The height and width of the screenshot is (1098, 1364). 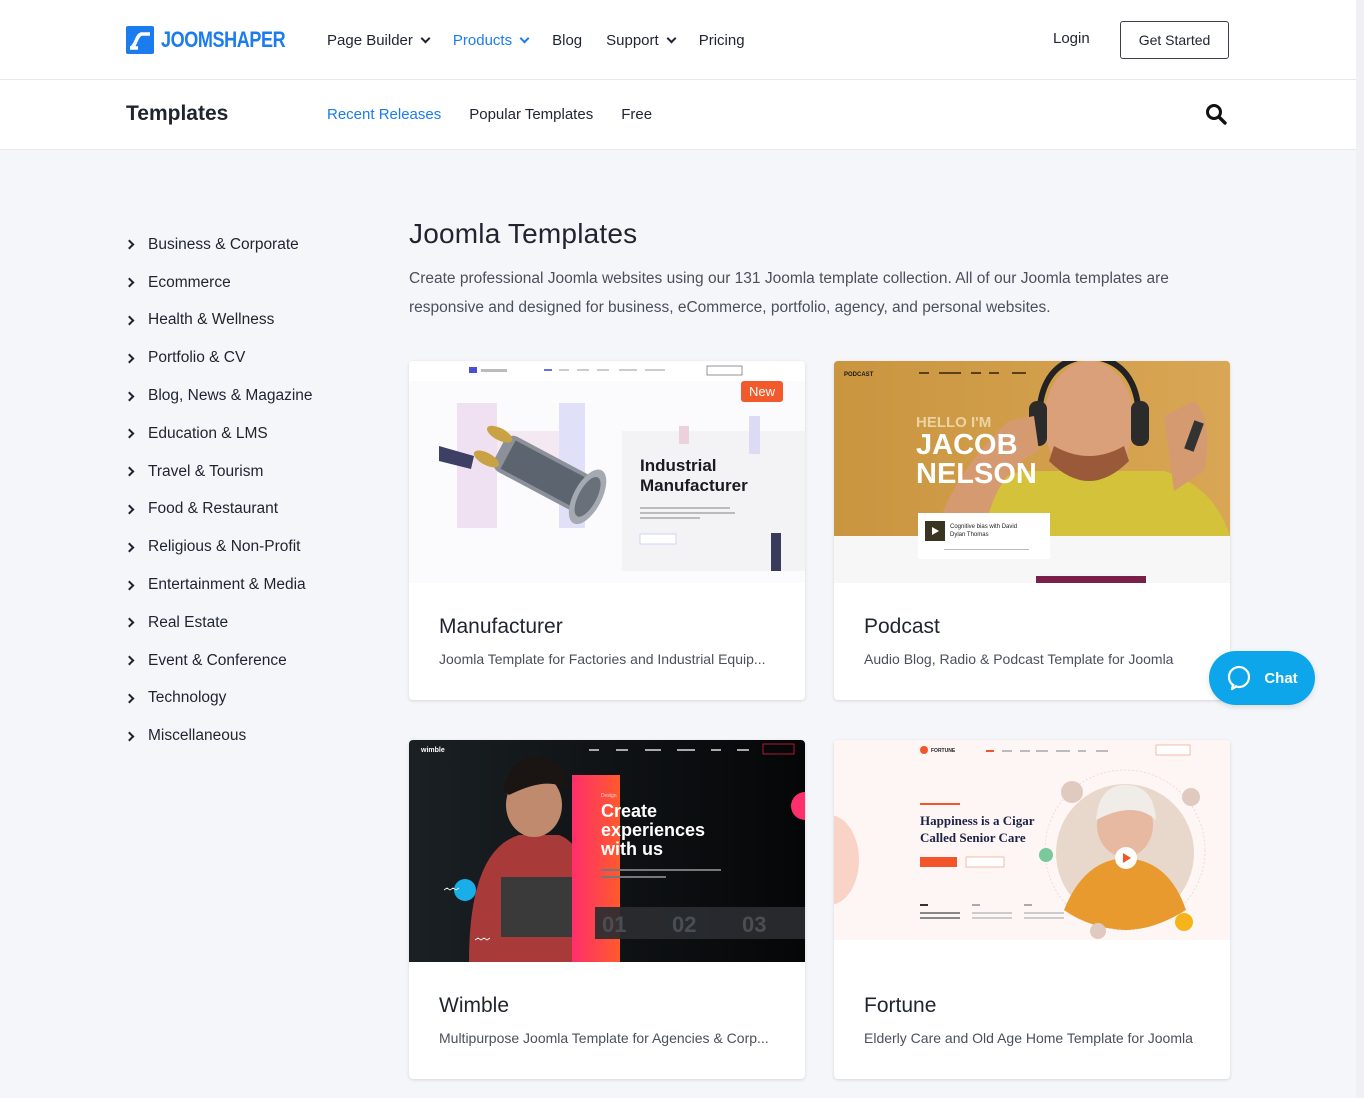 What do you see at coordinates (678, 465) in the screenshot?
I see `preview-headline: Industrial` at bounding box center [678, 465].